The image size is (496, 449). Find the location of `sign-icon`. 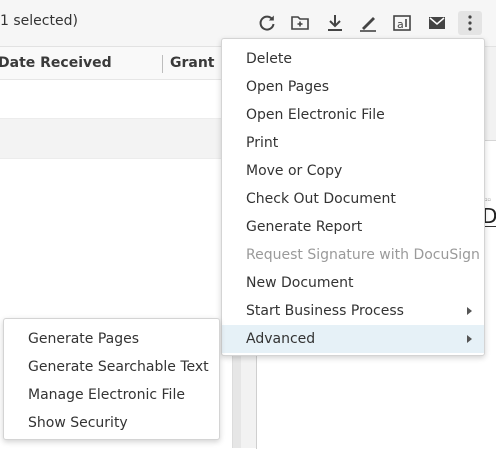

sign-icon is located at coordinates (368, 23).